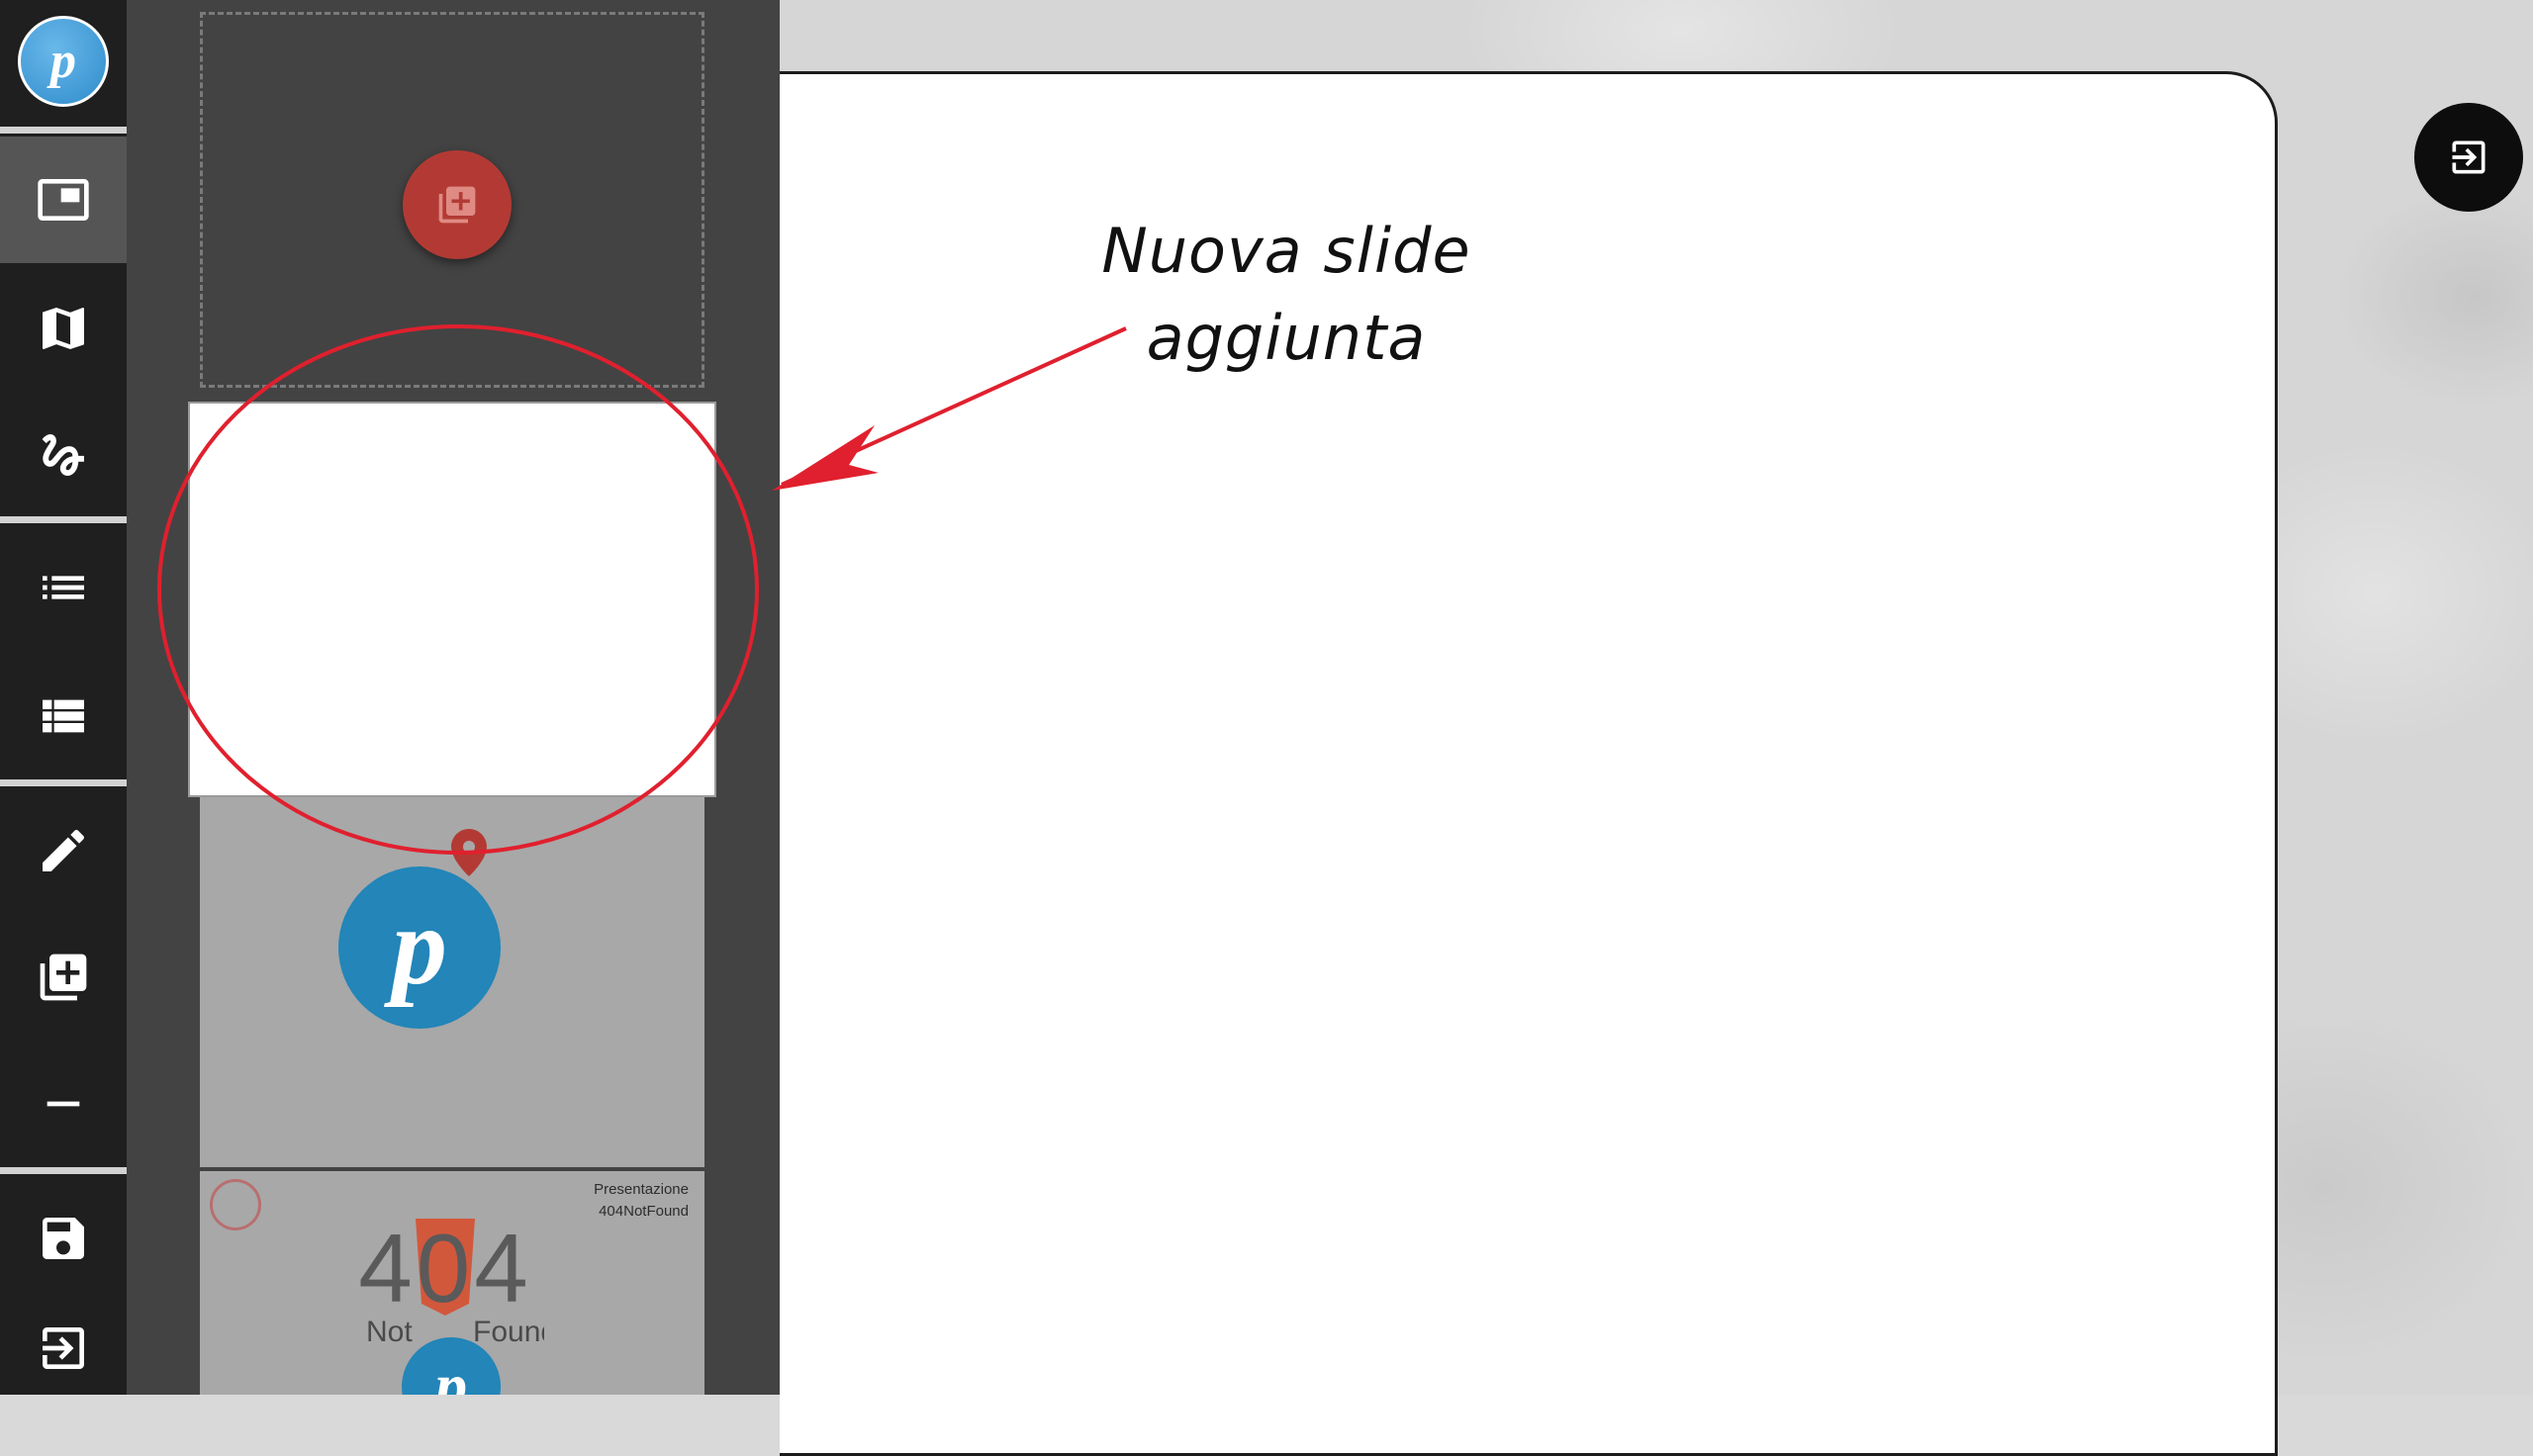 Image resolution: width=2533 pixels, height=1456 pixels. I want to click on add-slide-button, so click(63, 977).